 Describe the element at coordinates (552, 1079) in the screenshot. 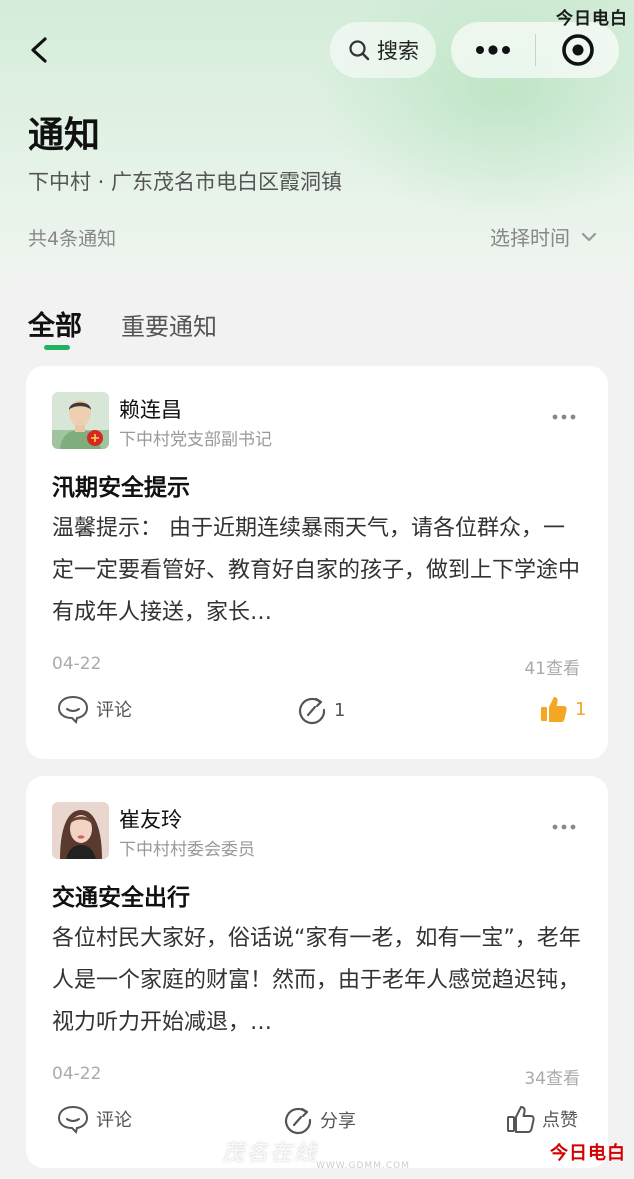

I see `post-views: 34查看` at that location.